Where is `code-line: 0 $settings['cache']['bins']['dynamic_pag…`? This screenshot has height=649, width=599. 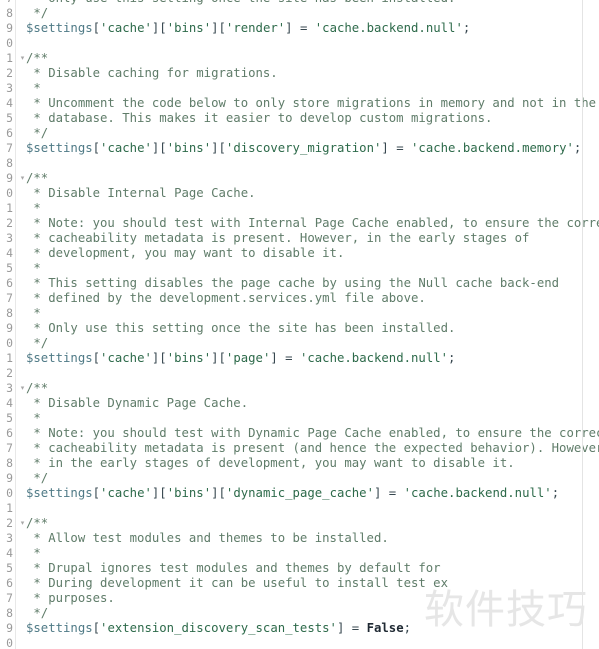 code-line: 0 $settings['cache']['bins']['dynamic_pag… is located at coordinates (299, 493).